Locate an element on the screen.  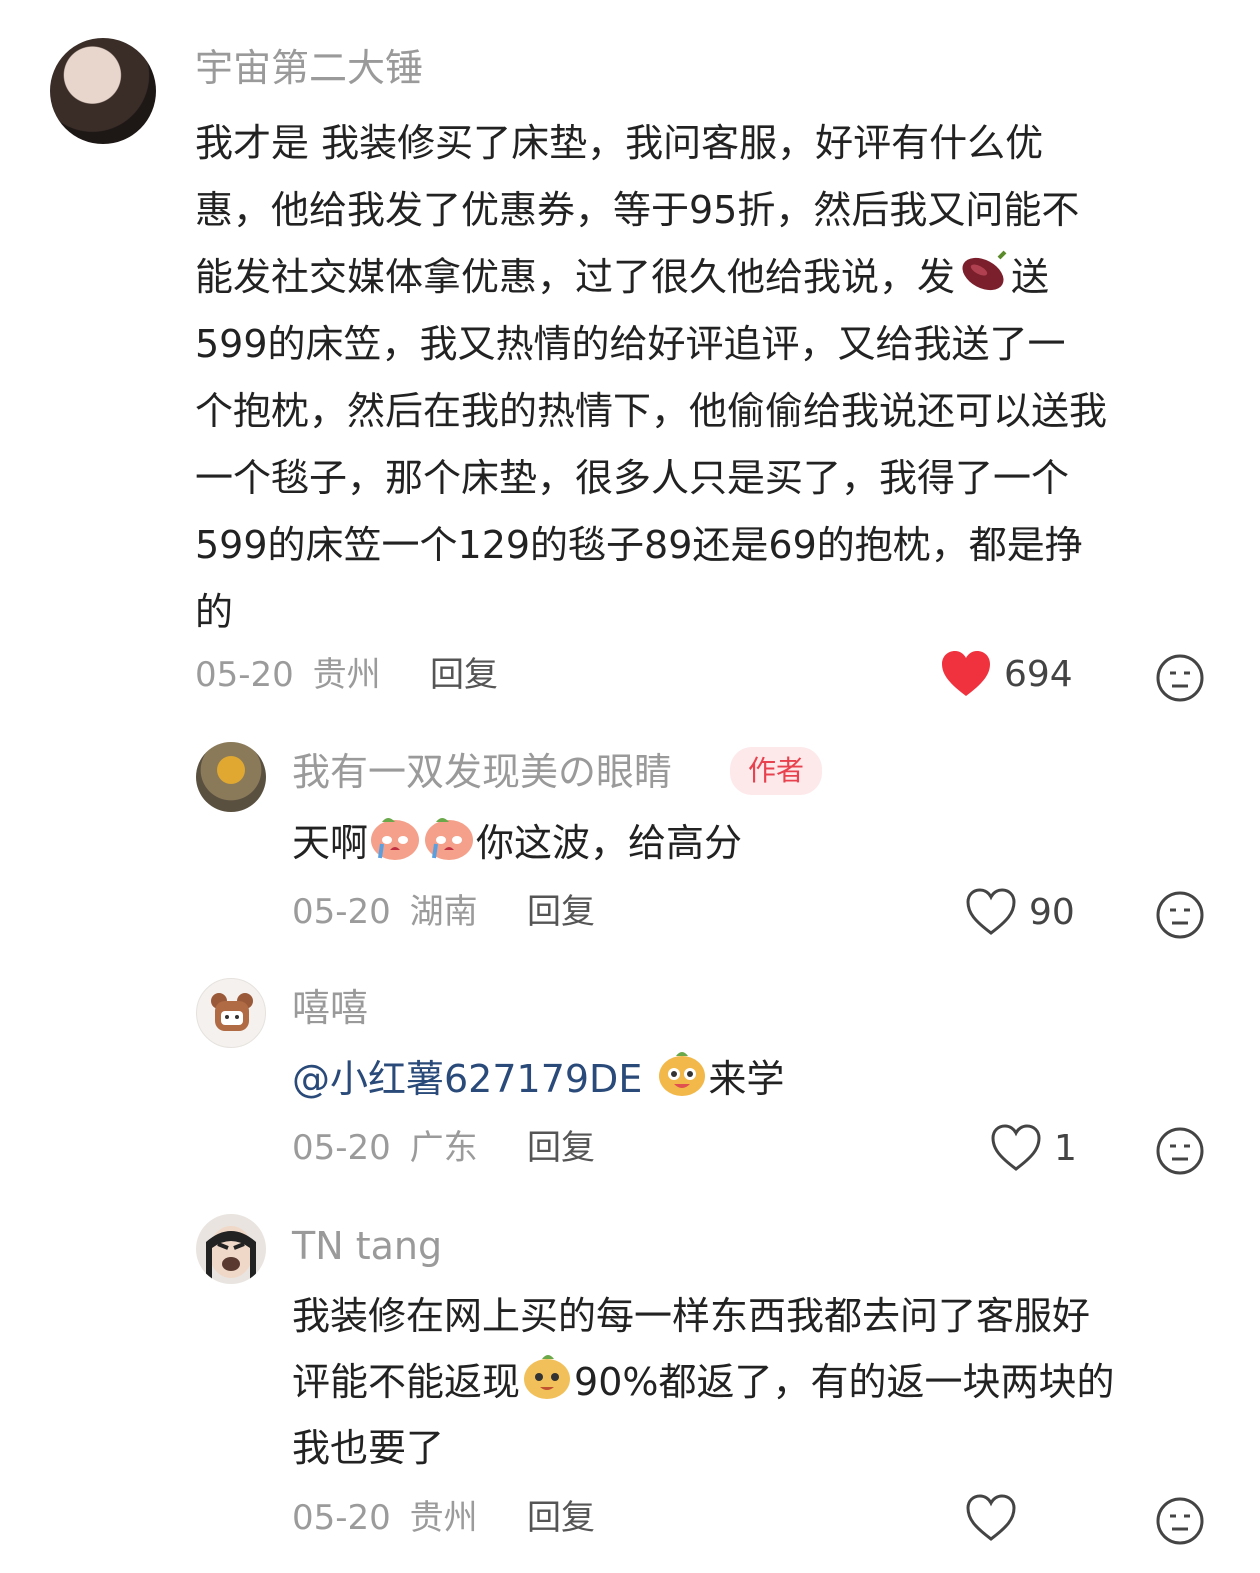
like-button: 90 is located at coordinates (1020, 912).